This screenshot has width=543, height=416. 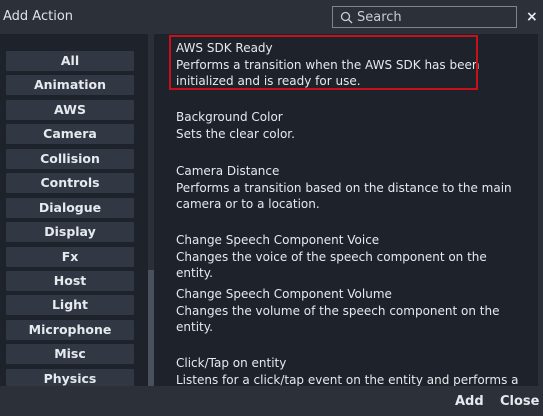 I want to click on action-name: Change Speech Component Volume, so click(x=284, y=294).